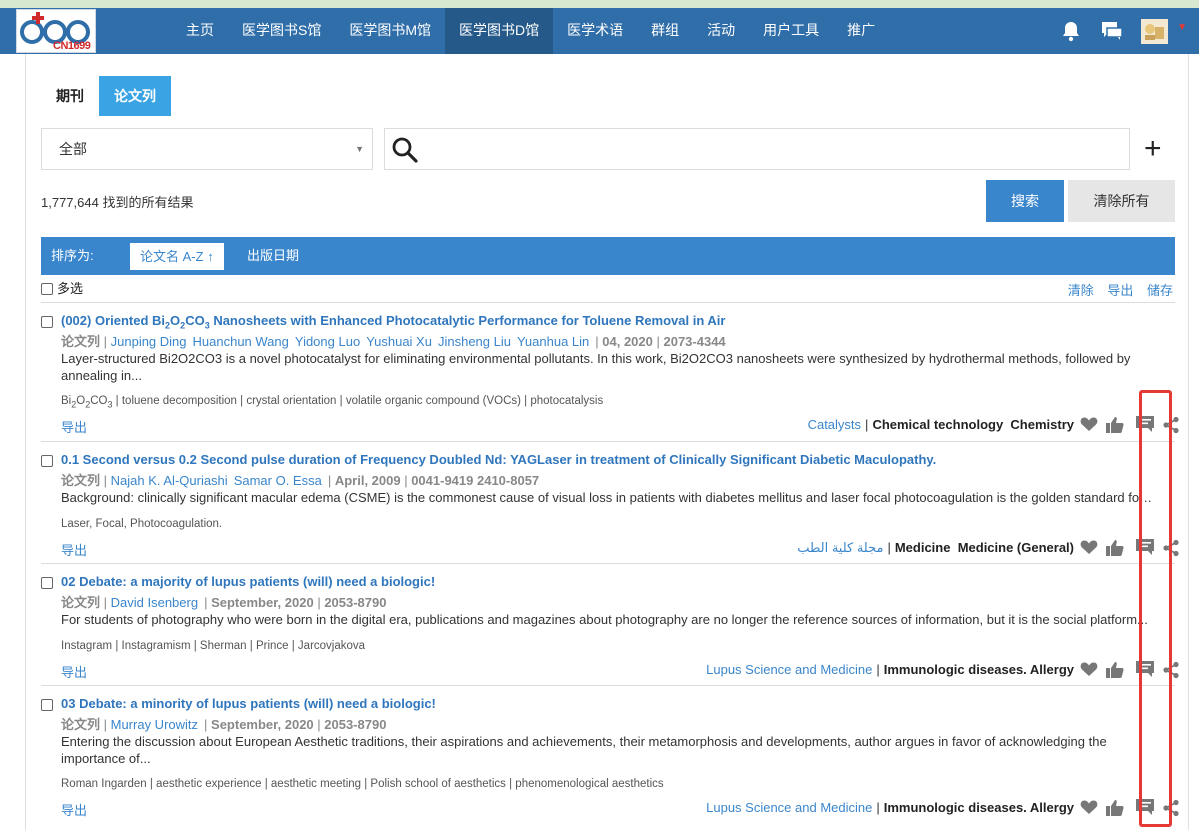 The width and height of the screenshot is (1199, 830). Describe the element at coordinates (405, 150) in the screenshot. I see `search-icon` at that location.